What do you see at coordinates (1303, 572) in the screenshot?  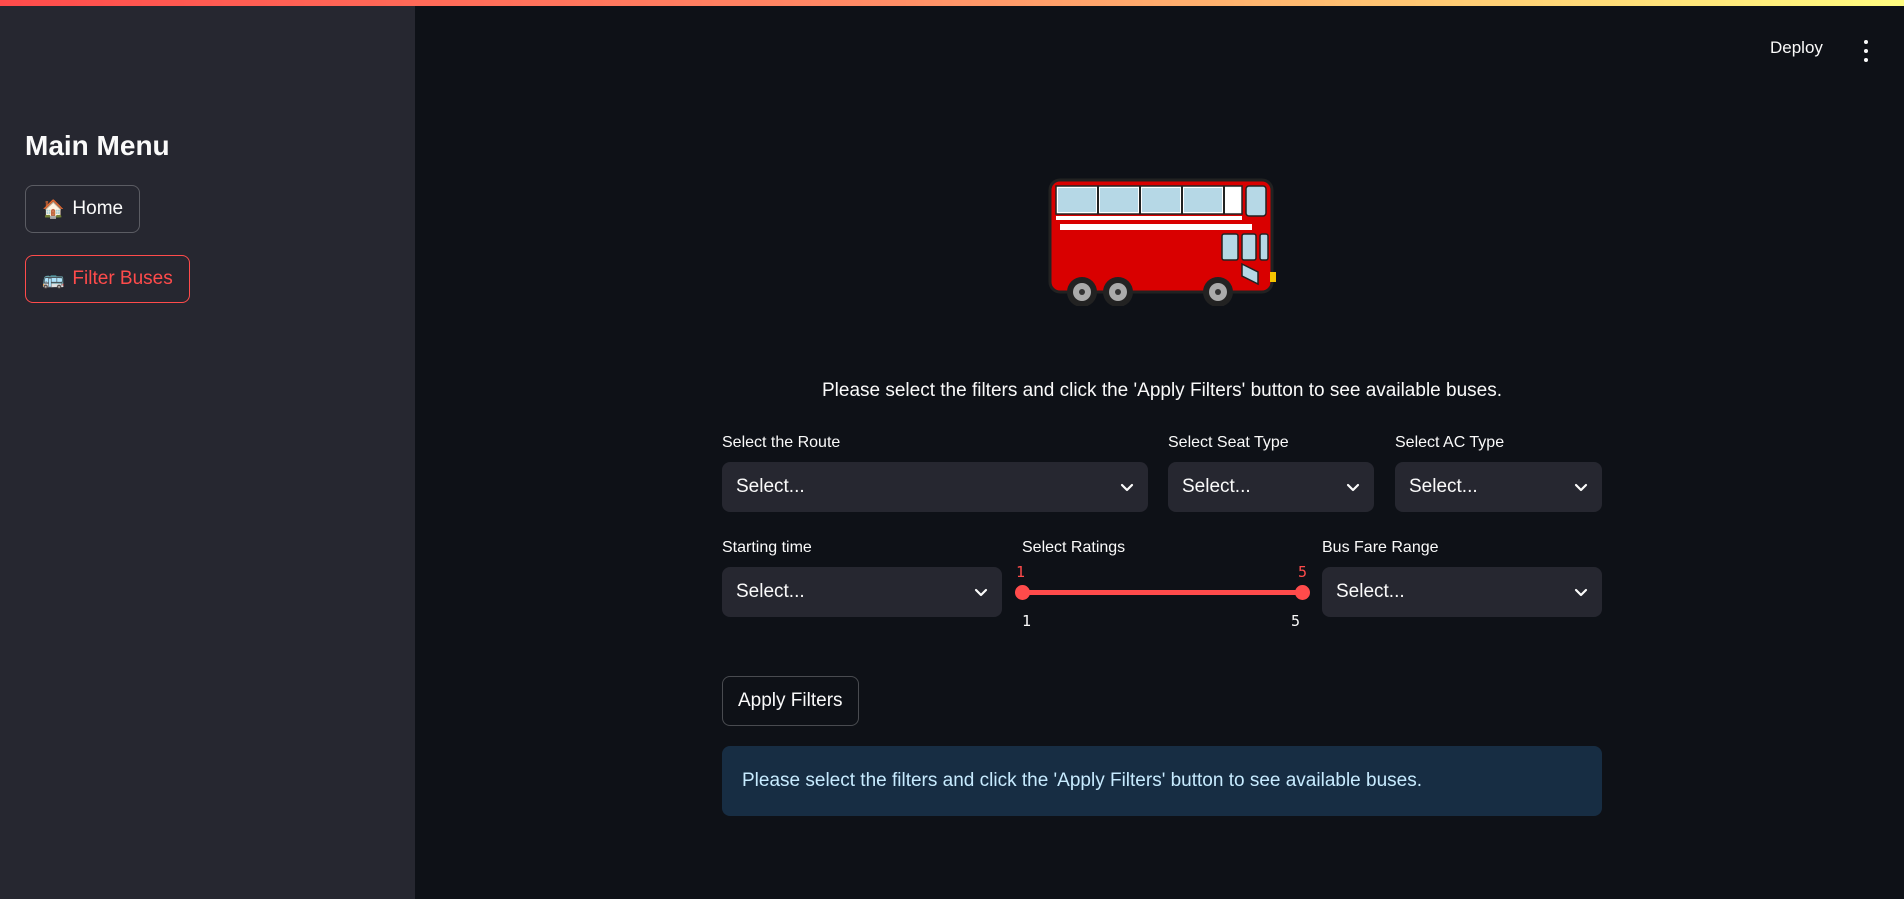 I see `ratings-high-value: 5` at bounding box center [1303, 572].